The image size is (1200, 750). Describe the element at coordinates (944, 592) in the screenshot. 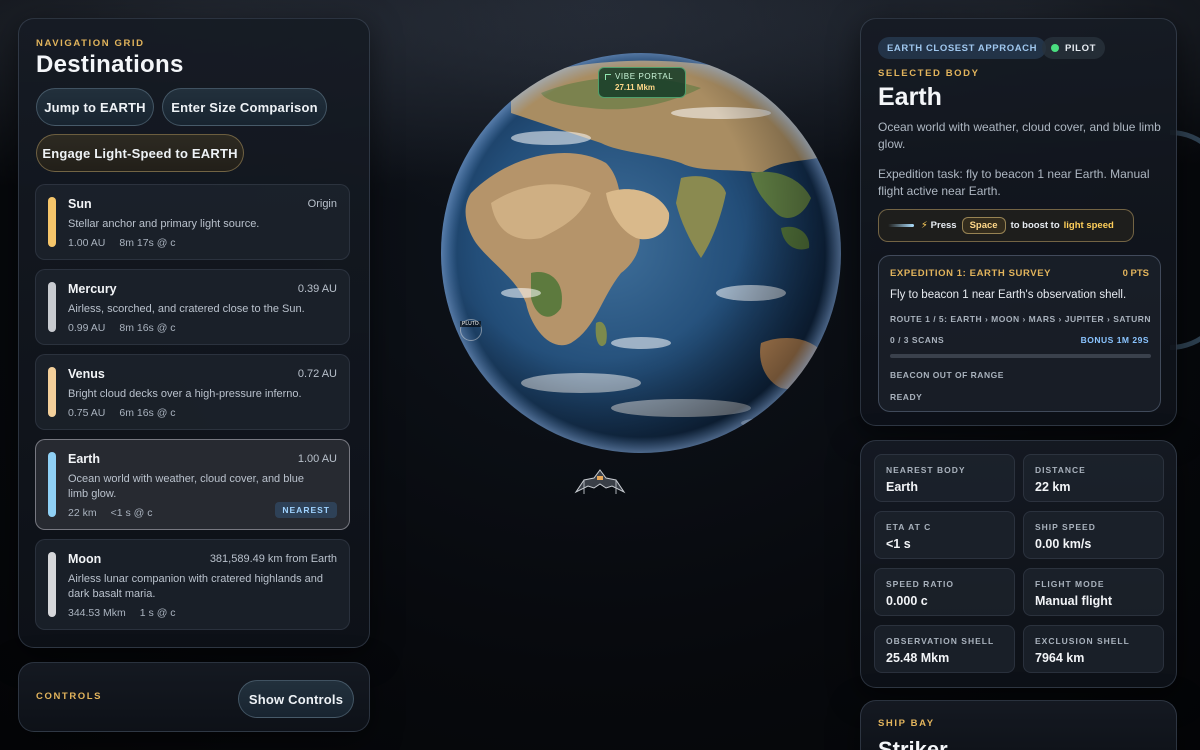

I see `stat-speed-ratio: SPEED RATIO 0.000 c` at that location.